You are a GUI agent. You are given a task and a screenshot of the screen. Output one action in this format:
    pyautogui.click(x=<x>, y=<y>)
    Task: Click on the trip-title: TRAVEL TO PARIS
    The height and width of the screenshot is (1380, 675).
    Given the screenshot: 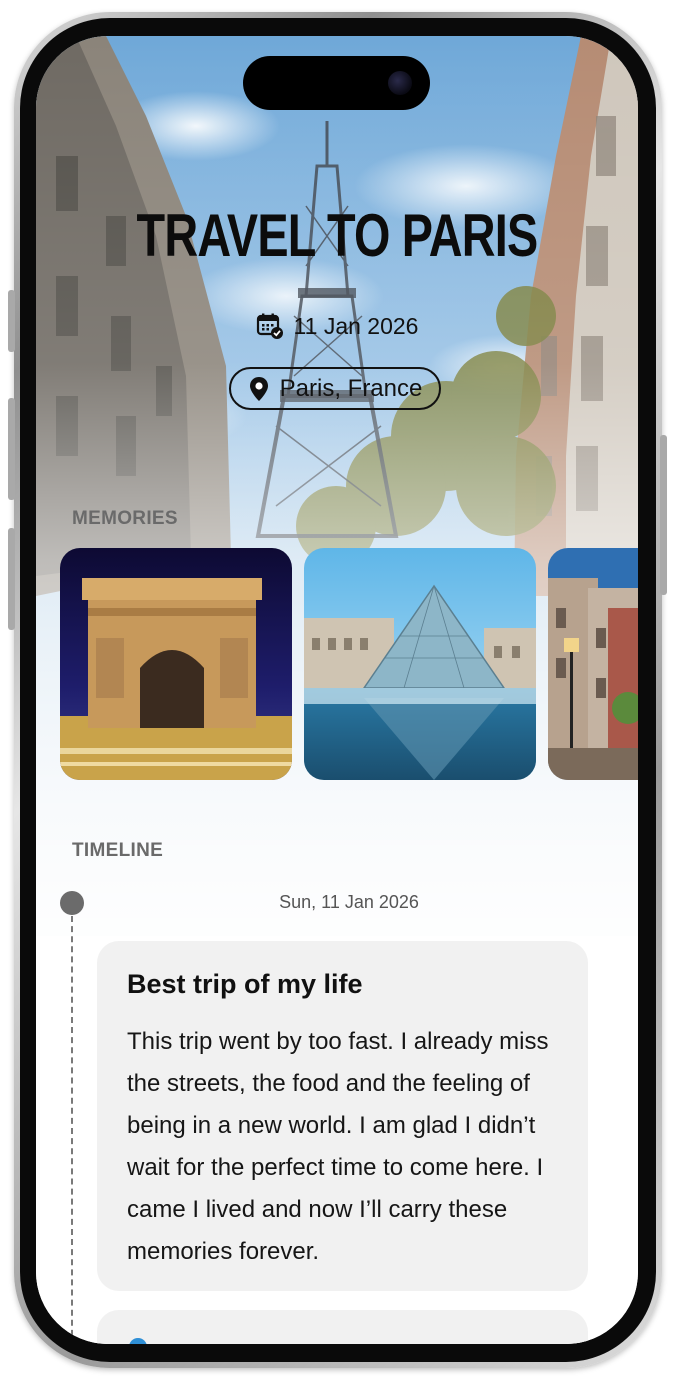 What is the action you would take?
    pyautogui.click(x=337, y=235)
    